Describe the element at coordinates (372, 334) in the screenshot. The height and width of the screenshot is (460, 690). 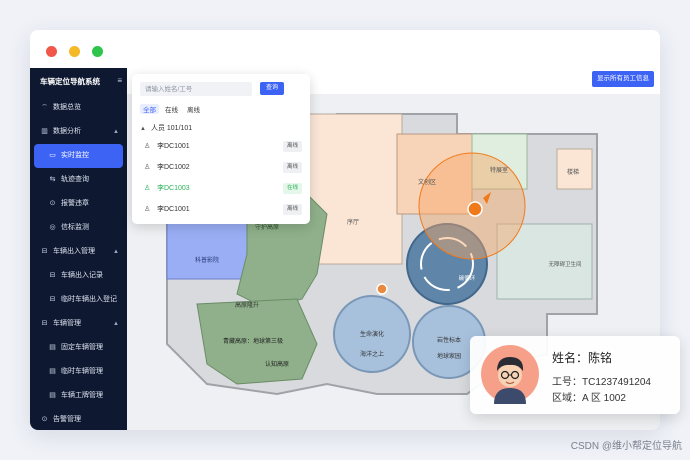
I see `label-life: 生命演化` at that location.